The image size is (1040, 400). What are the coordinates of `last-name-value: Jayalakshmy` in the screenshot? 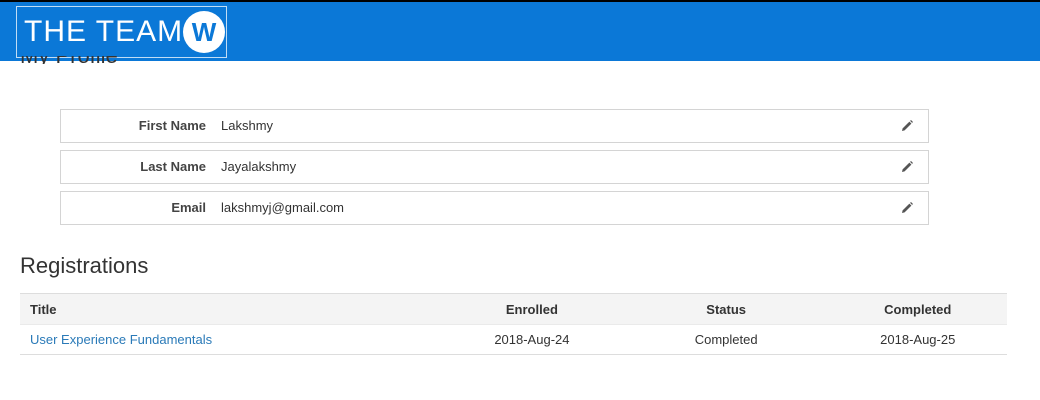 It's located at (259, 166).